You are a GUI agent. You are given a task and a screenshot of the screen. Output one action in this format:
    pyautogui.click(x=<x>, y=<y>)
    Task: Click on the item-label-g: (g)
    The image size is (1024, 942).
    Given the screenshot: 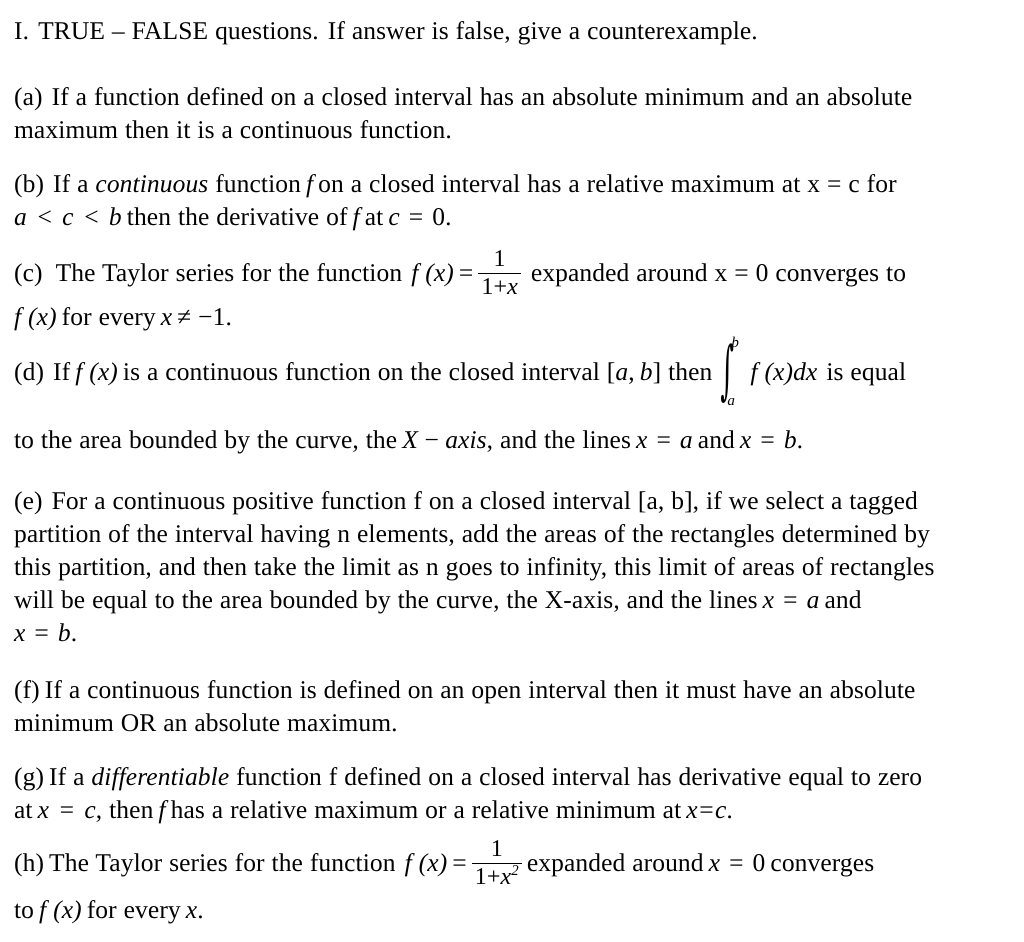 What is the action you would take?
    pyautogui.click(x=29, y=776)
    